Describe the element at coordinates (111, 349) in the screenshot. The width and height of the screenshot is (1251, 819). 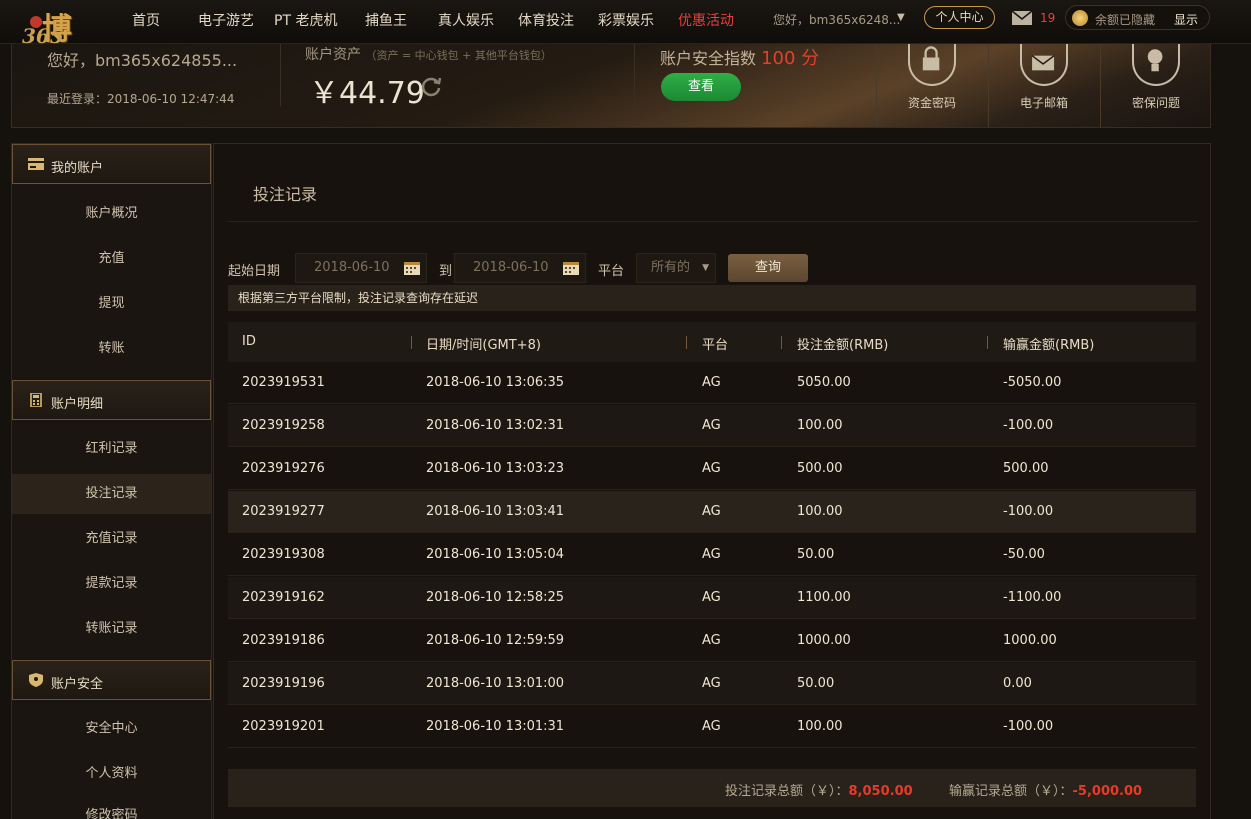
I see `sidebar-item-transfer: 转账` at that location.